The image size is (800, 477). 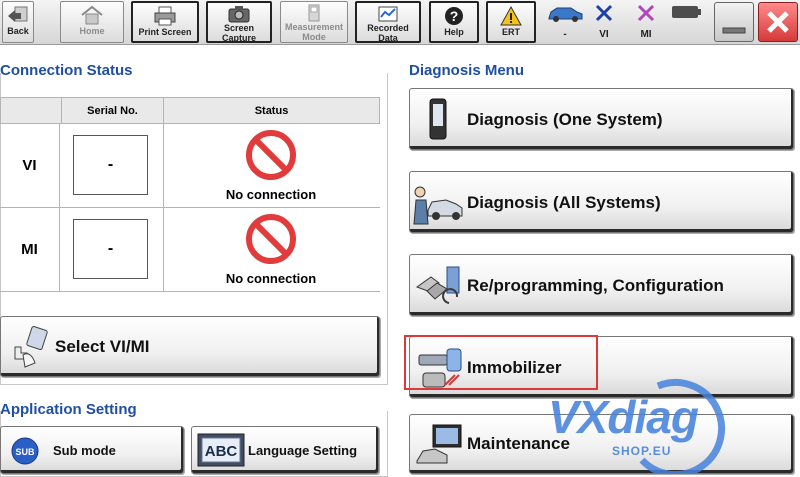 I want to click on vehicle-status: -, so click(x=565, y=22).